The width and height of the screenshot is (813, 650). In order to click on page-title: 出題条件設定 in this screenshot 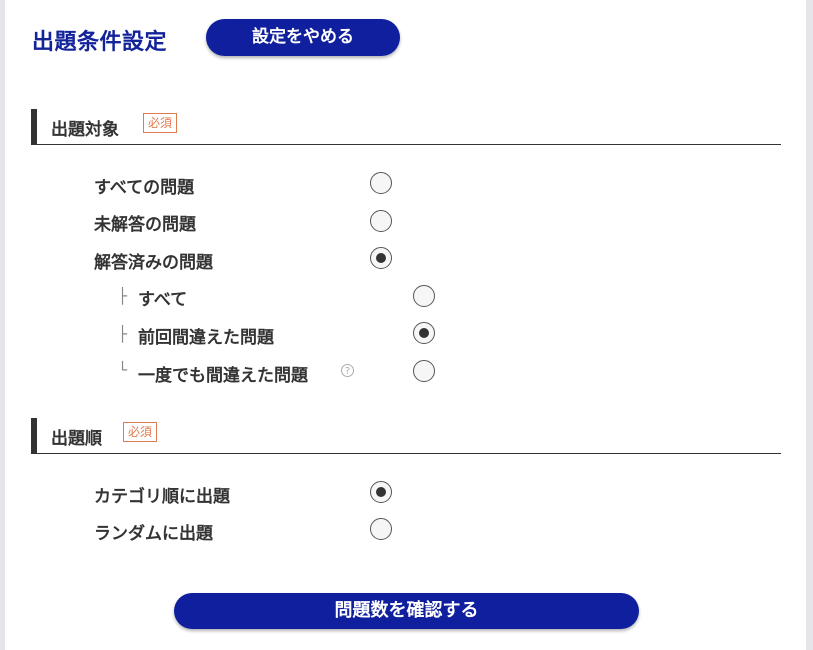, I will do `click(100, 42)`.